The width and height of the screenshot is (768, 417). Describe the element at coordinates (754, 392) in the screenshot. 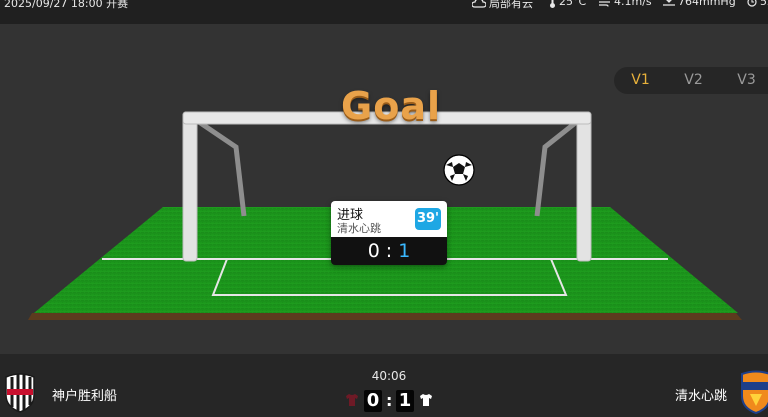

I see `away-team-crest-icon` at that location.